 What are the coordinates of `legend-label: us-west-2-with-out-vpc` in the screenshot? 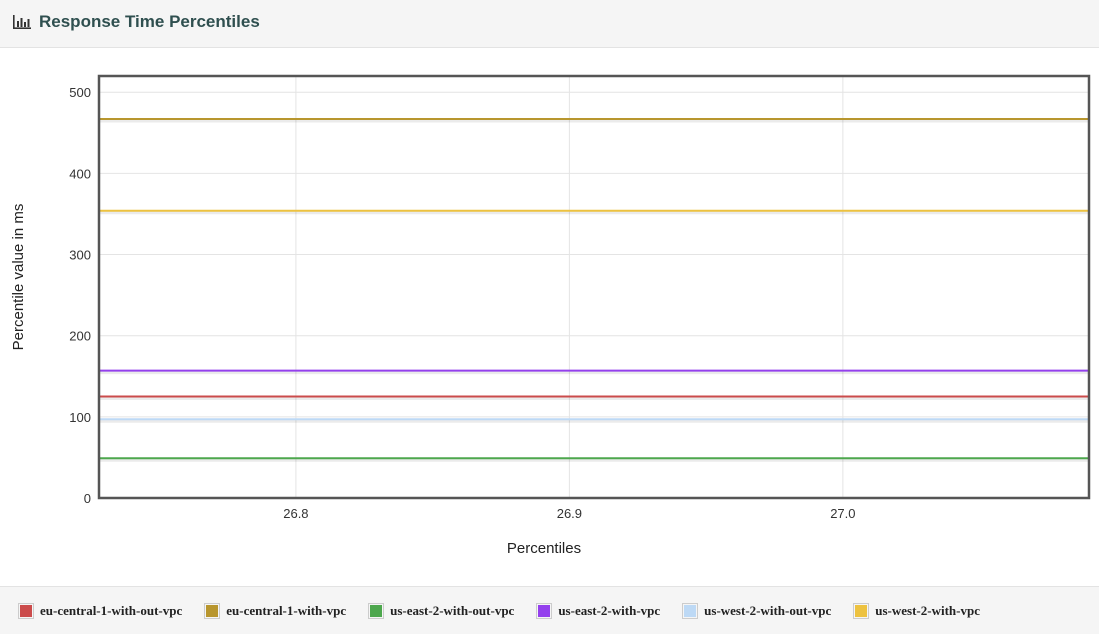 It's located at (768, 610).